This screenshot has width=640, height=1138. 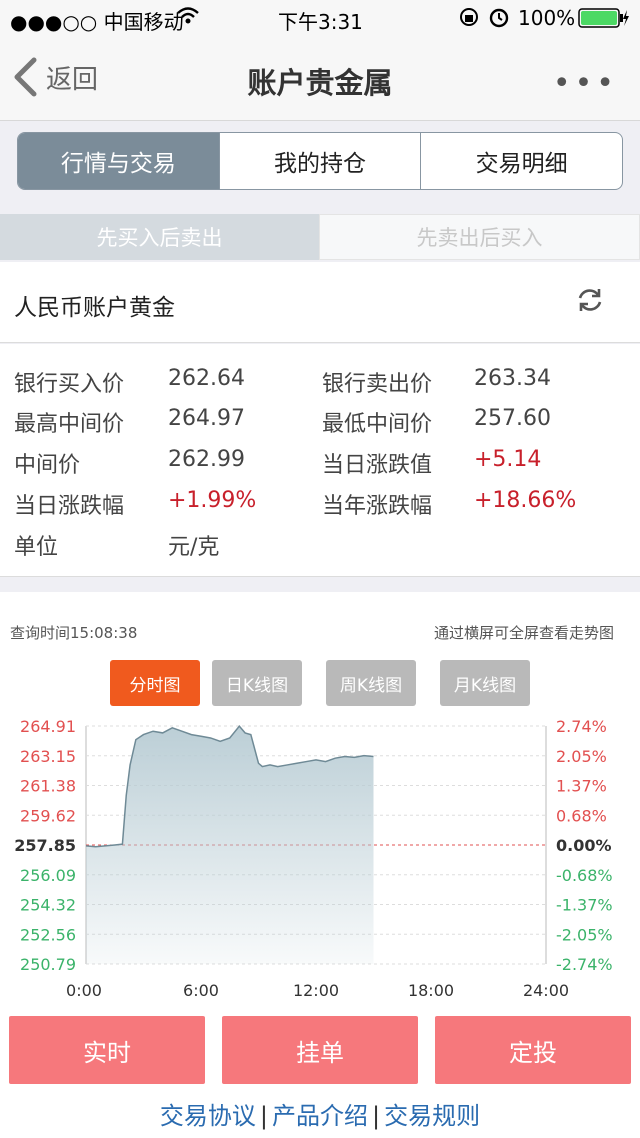 What do you see at coordinates (584, 934) in the screenshot?
I see `pct-tick-label: -2.05%` at bounding box center [584, 934].